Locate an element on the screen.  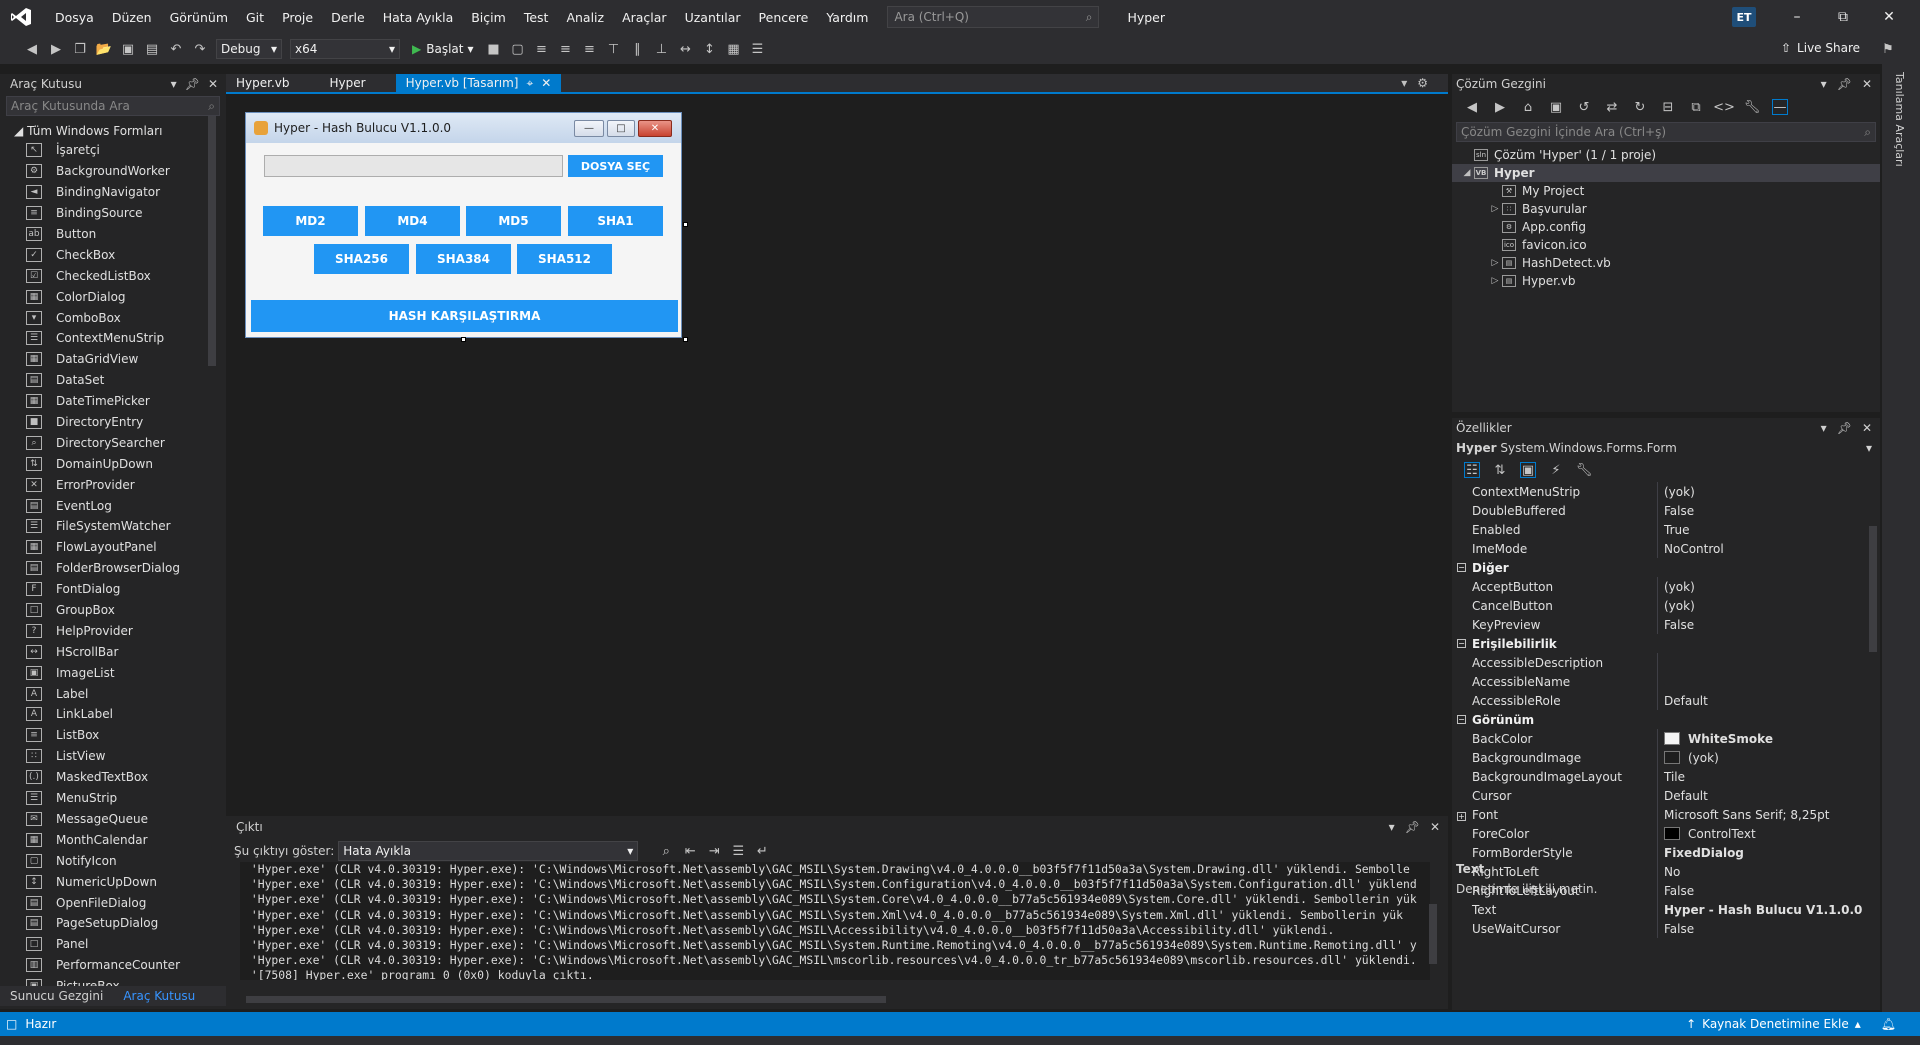
pin-icon: 📌︎ is located at coordinates (192, 84).